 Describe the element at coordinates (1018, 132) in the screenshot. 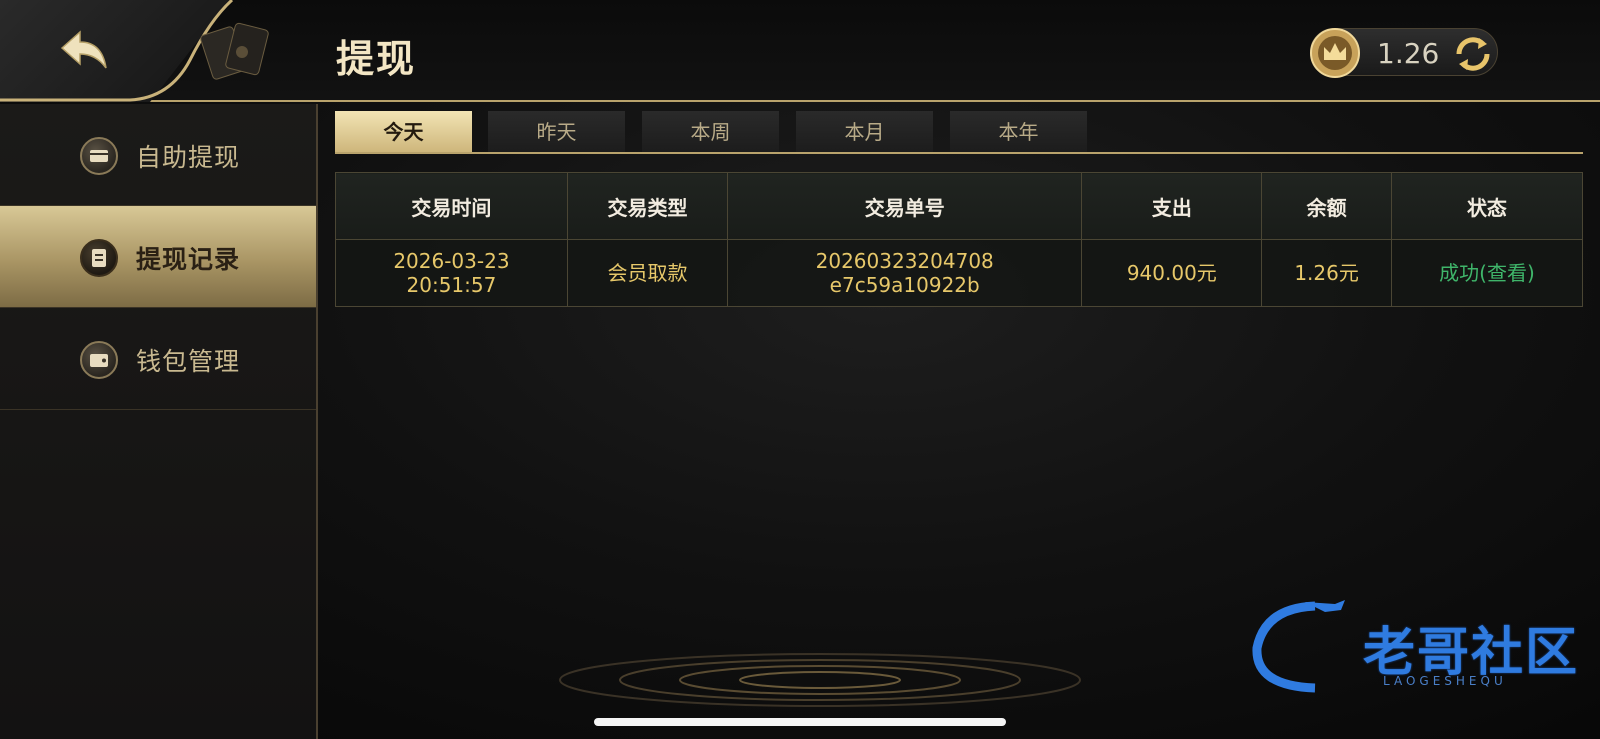

I see `tab-this-year: 本年` at that location.